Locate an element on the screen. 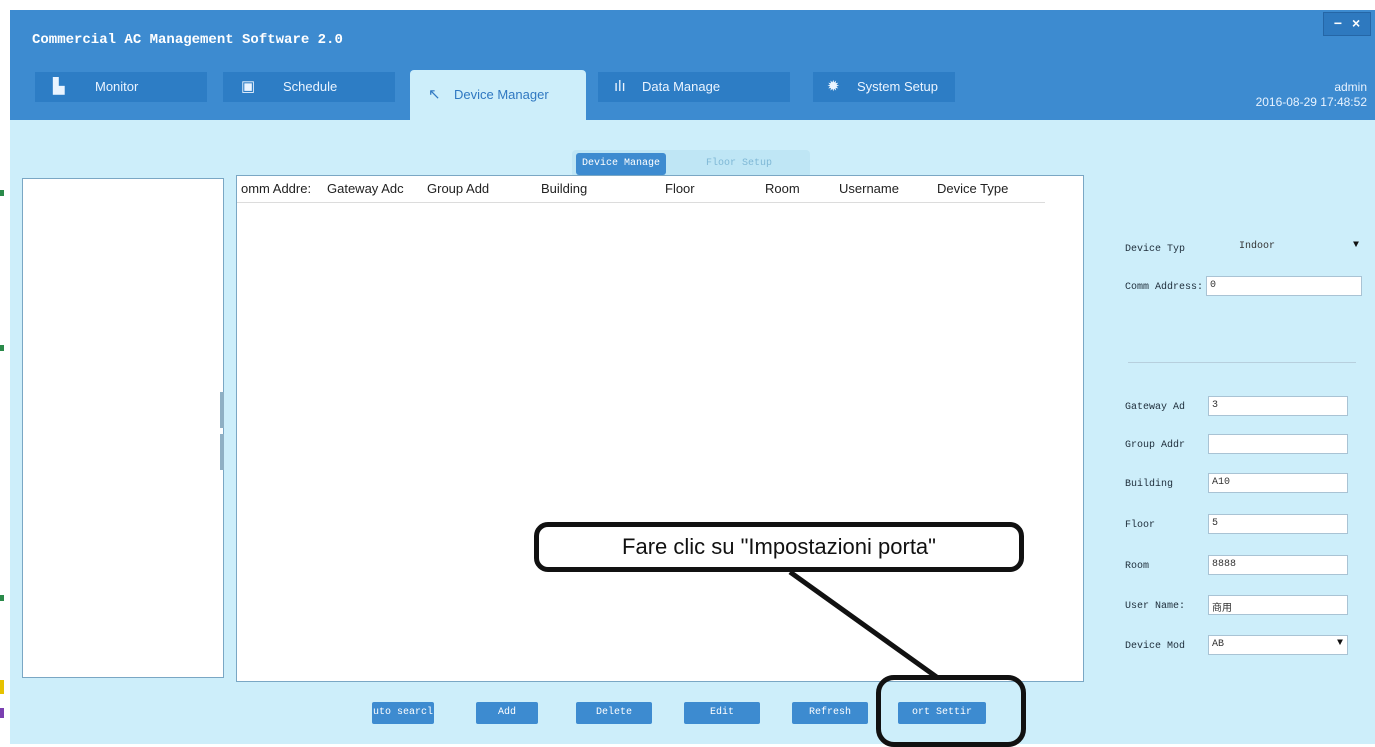 The height and width of the screenshot is (747, 1375). instruction-callout: Fare clic su "Impostazioni porta" is located at coordinates (779, 547).